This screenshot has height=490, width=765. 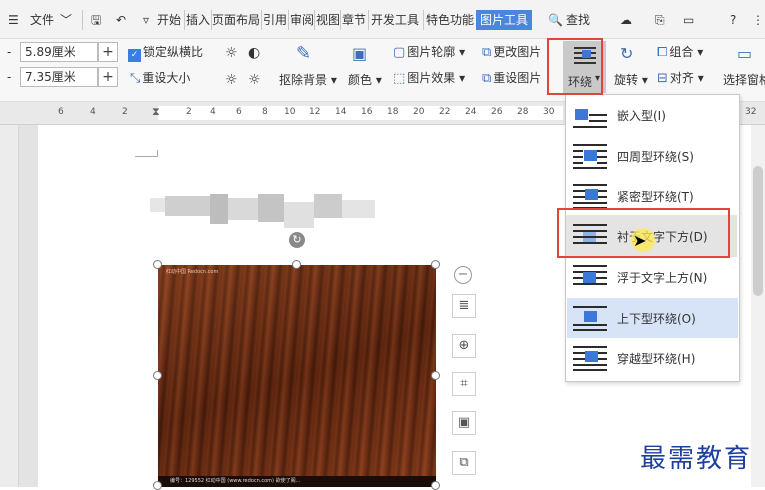 I want to click on through-wrap-icon, so click(x=590, y=358).